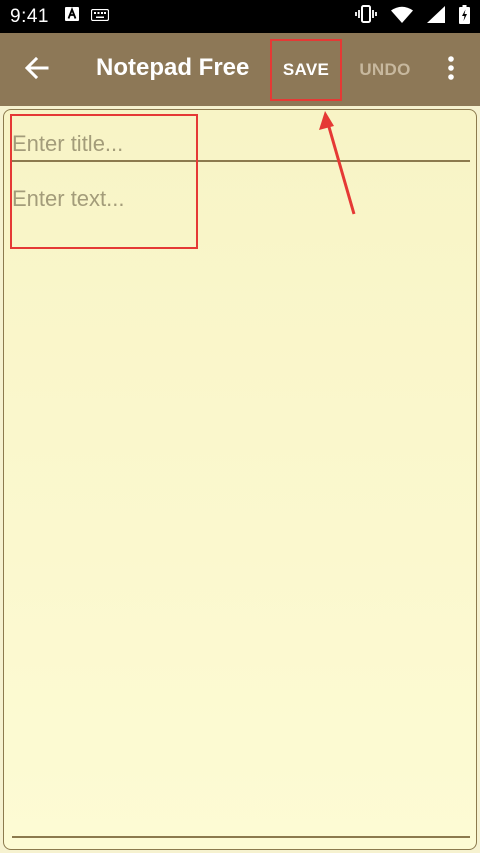 This screenshot has height=853, width=480. I want to click on overflow-menu-icon, so click(451, 70).